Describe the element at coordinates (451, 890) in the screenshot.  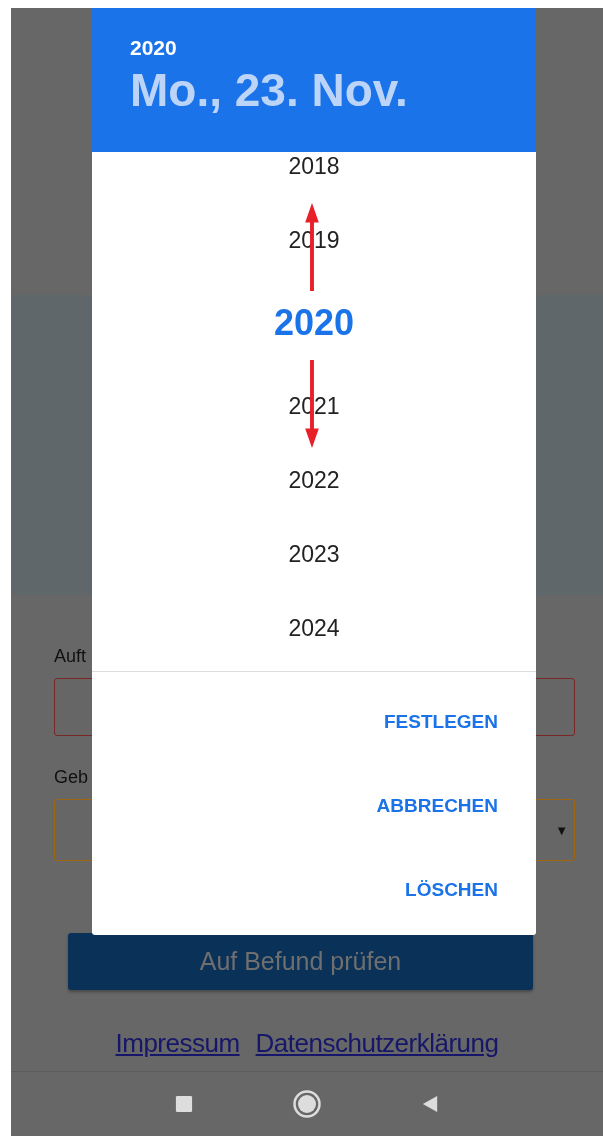
I see `dialog-button: LÖSCHEN` at that location.